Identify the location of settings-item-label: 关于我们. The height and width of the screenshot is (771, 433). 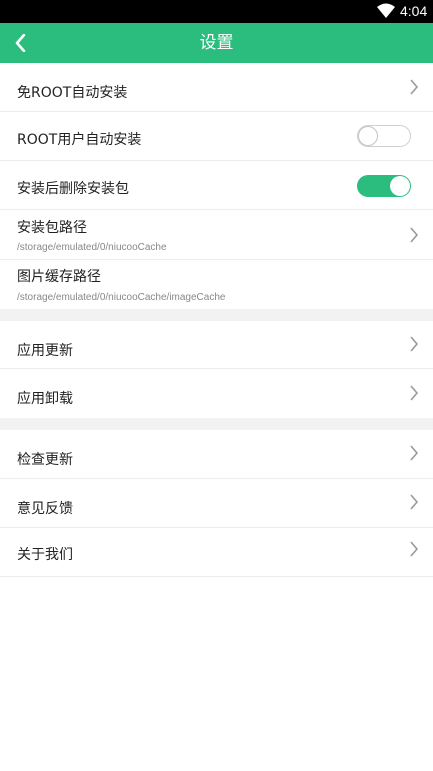
(45, 555).